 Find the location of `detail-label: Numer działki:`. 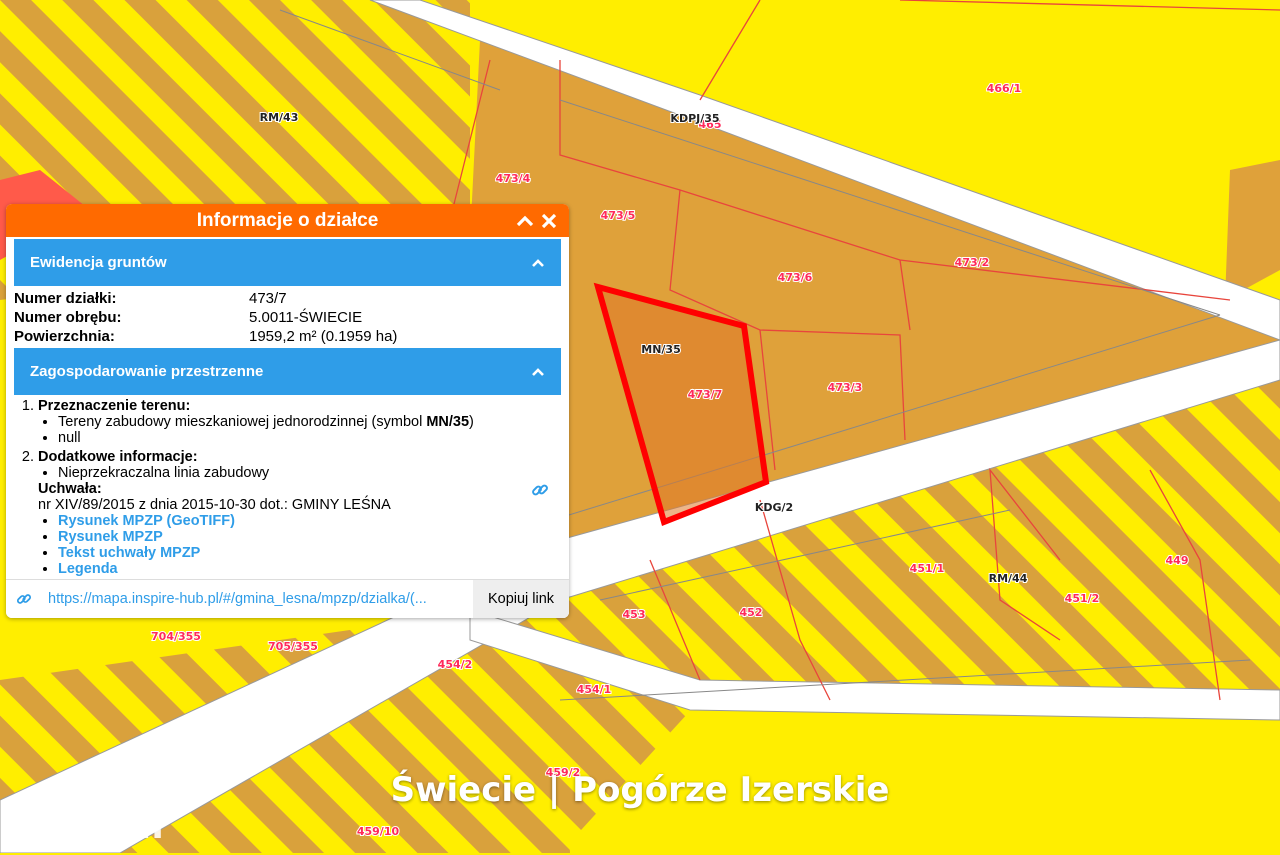

detail-label: Numer działki: is located at coordinates (65, 298).